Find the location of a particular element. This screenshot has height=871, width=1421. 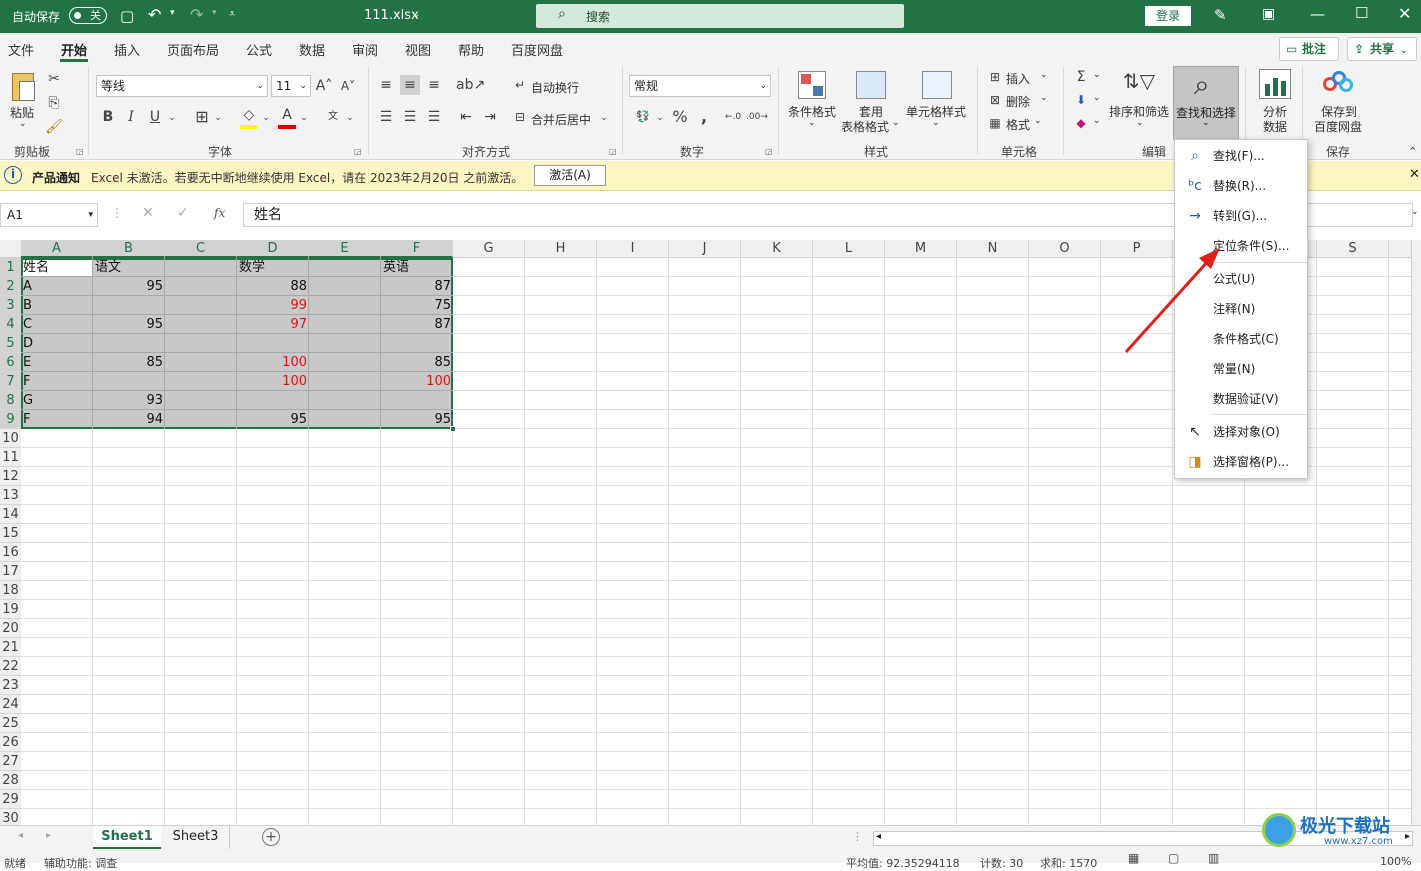

more-icon: ⋮ is located at coordinates (857, 836).